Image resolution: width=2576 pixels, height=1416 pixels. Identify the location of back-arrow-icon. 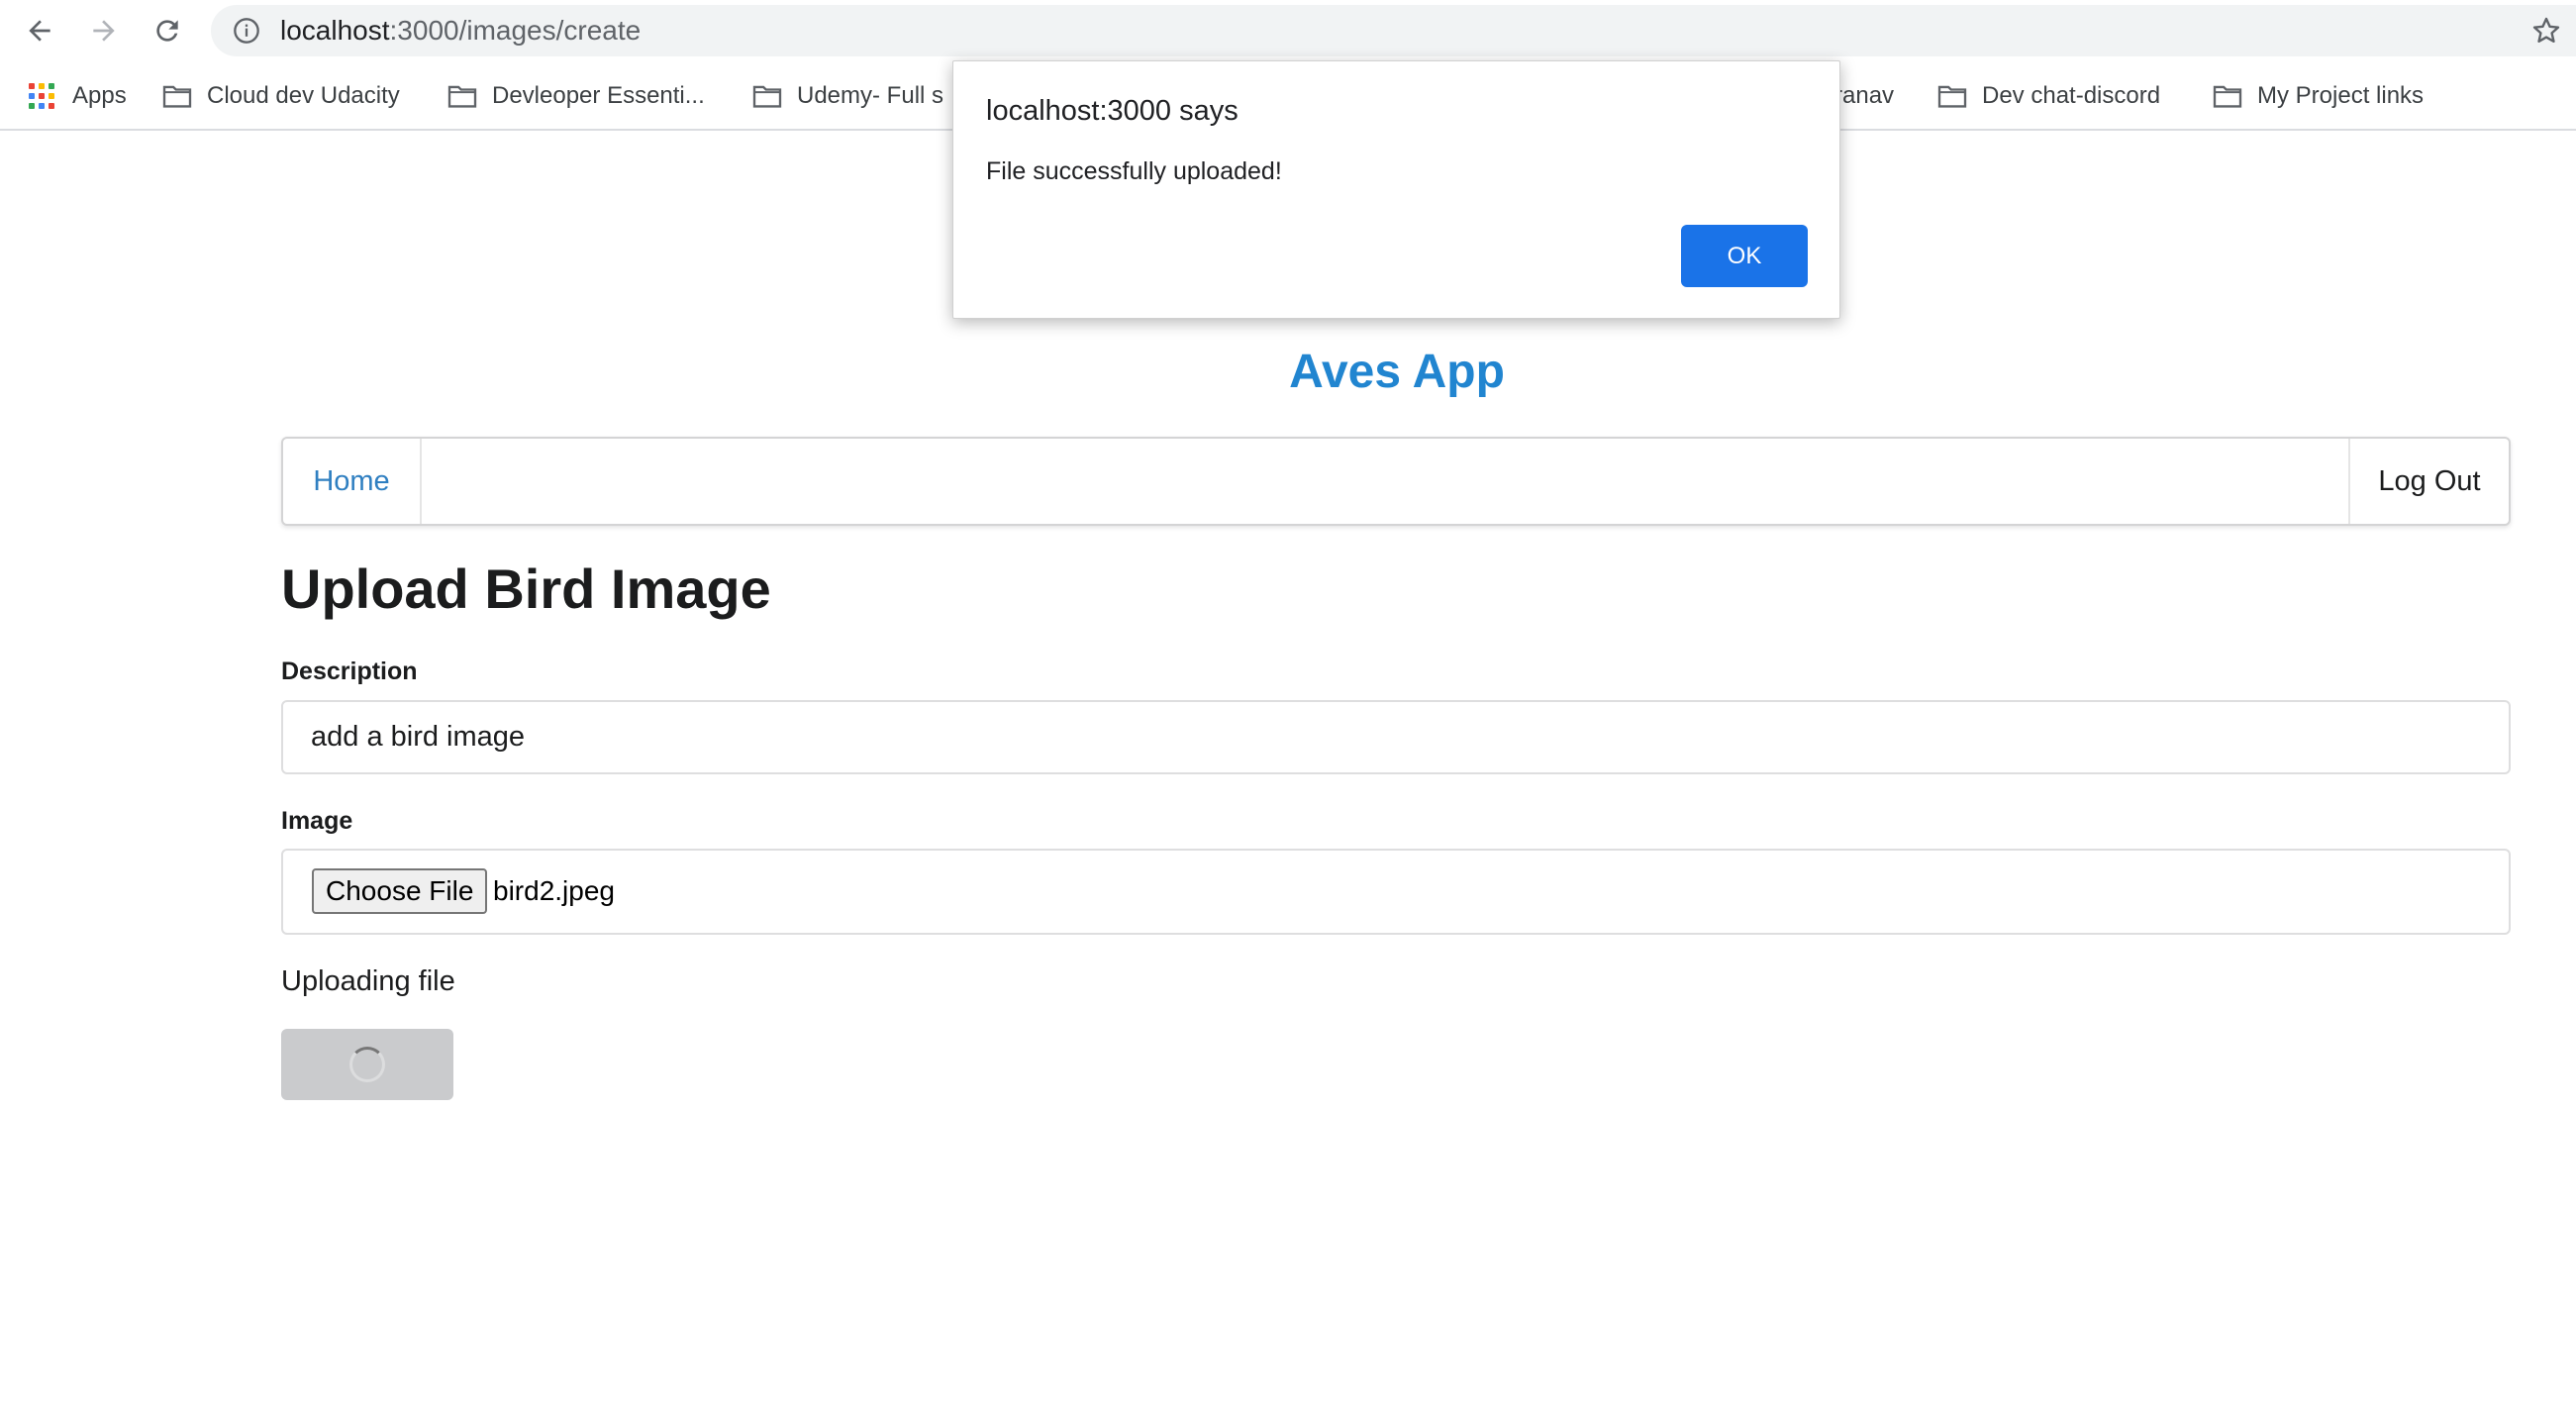
(39, 31).